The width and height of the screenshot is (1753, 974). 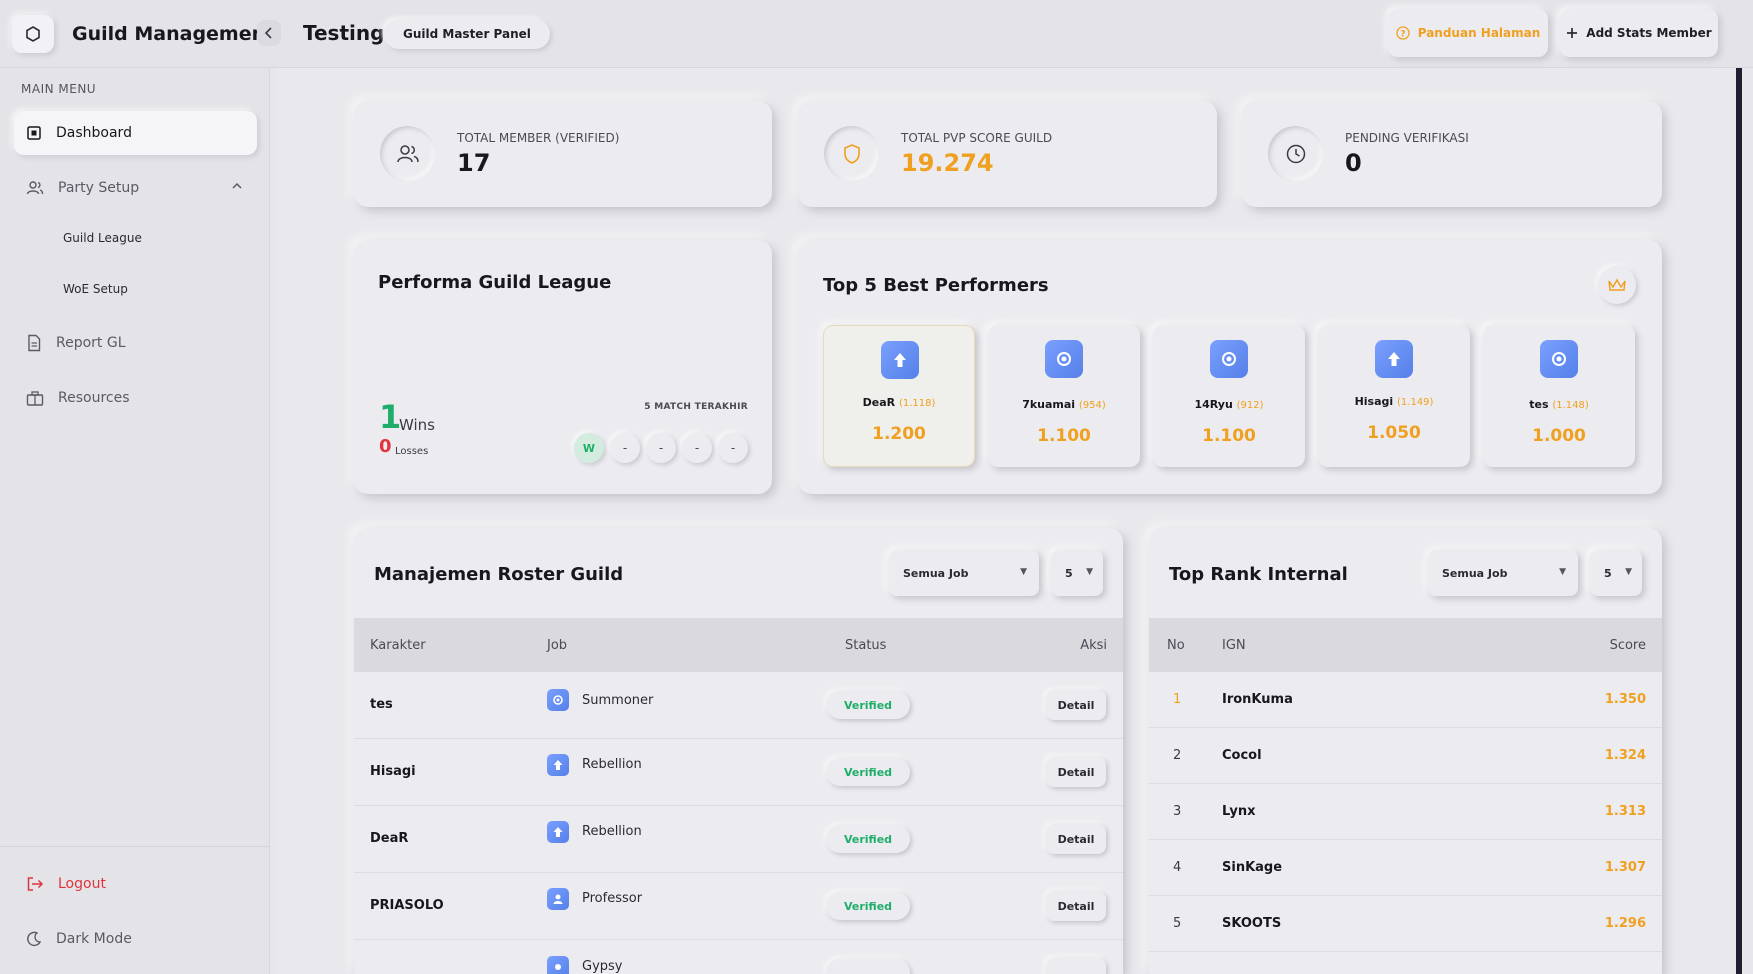 What do you see at coordinates (1234, 645) in the screenshot?
I see `column-header: IGN` at bounding box center [1234, 645].